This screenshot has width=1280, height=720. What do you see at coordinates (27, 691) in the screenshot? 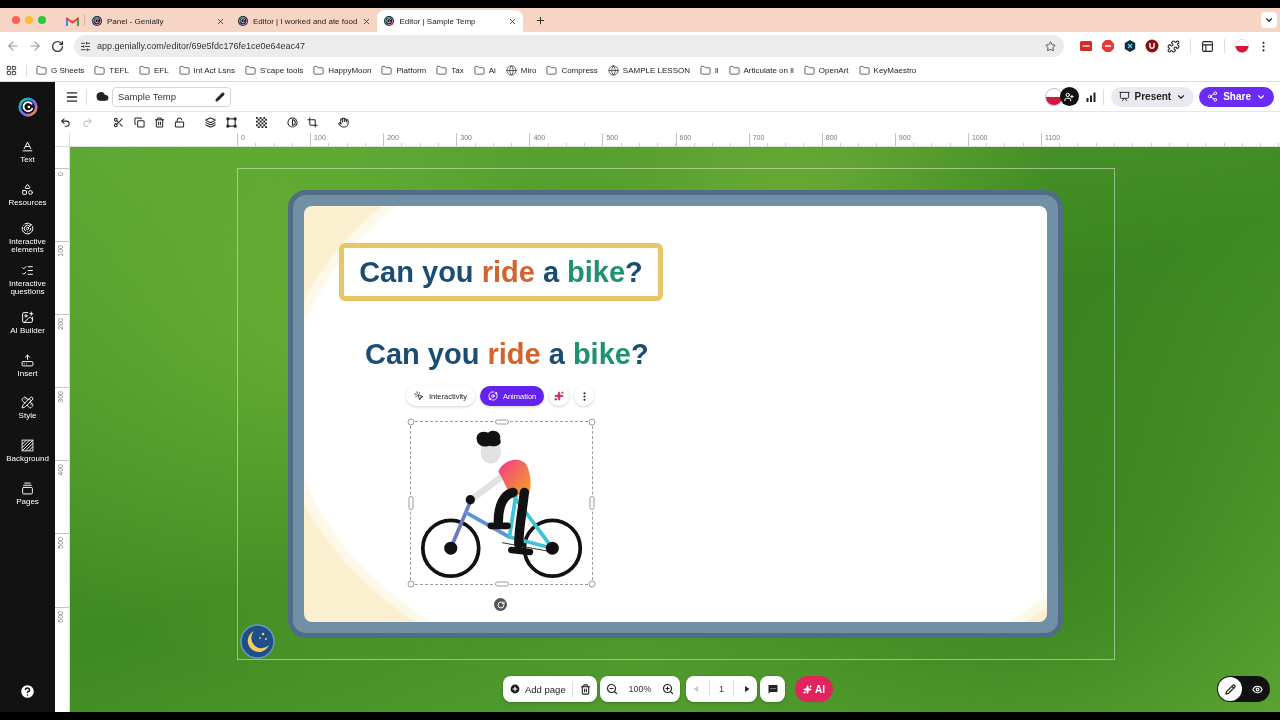
I see `help-icon` at bounding box center [27, 691].